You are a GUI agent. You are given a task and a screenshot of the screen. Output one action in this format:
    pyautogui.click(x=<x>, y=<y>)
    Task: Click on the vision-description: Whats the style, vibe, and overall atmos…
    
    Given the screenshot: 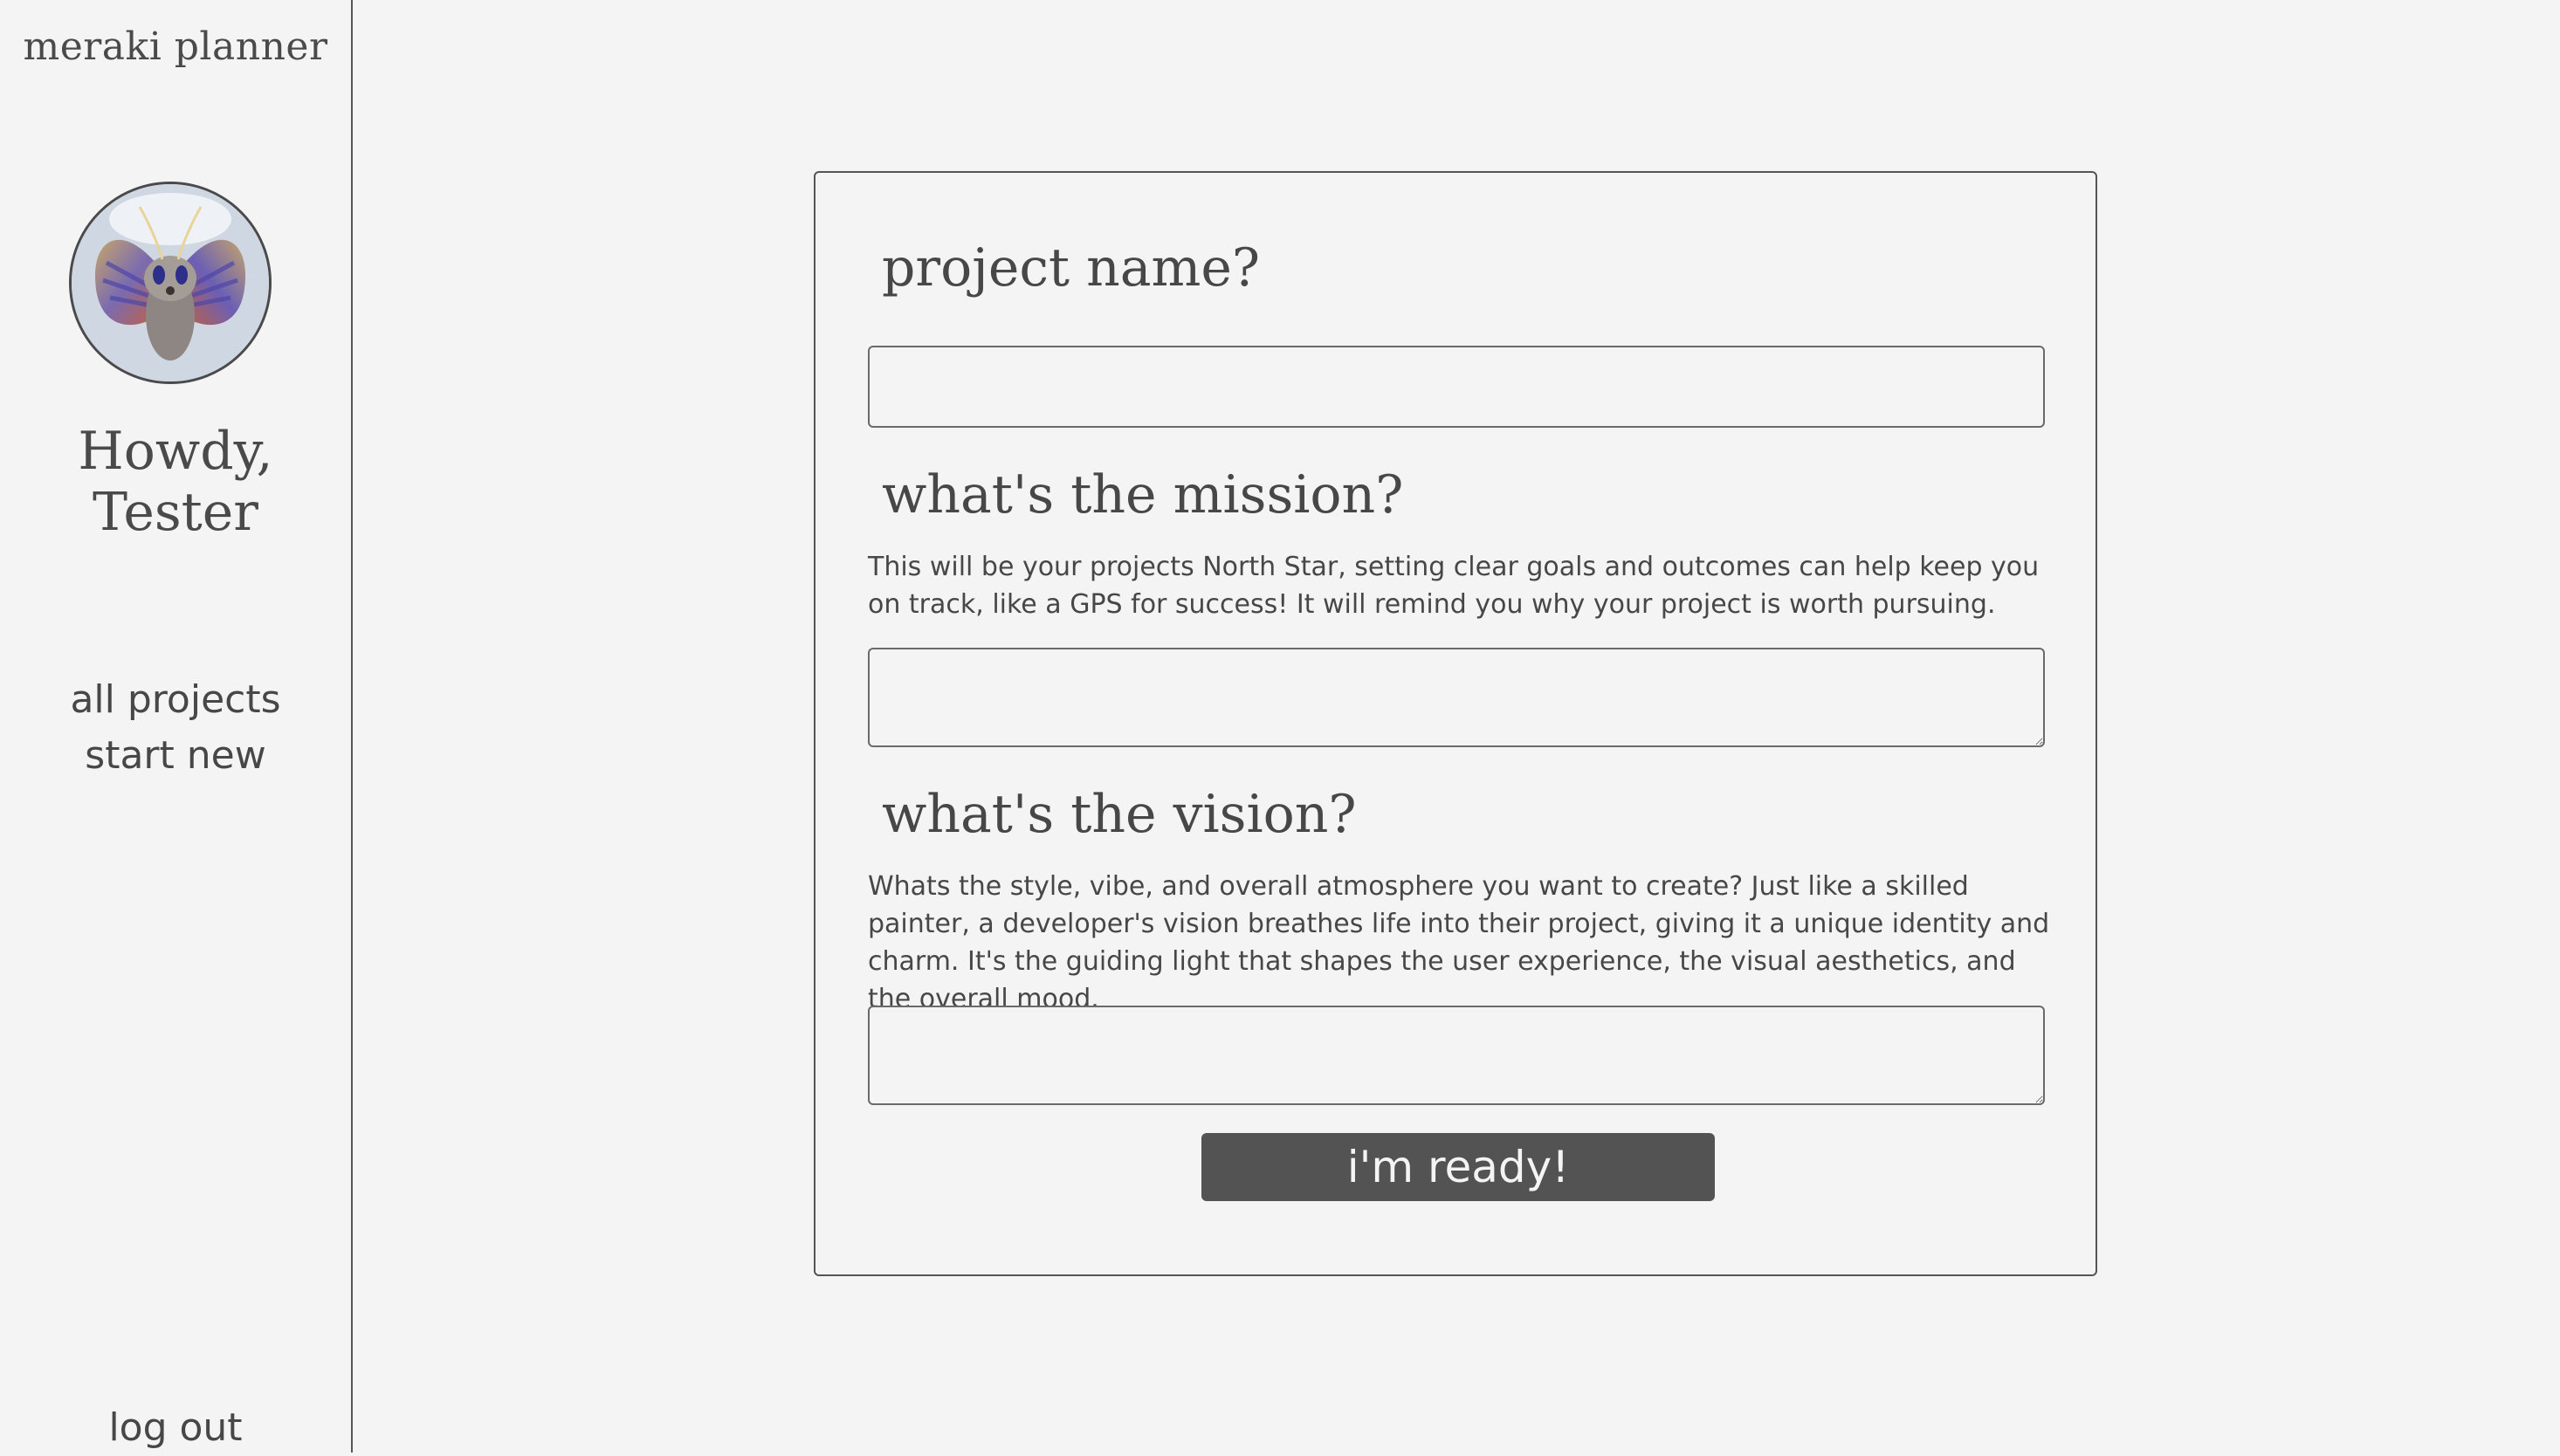 What is the action you would take?
    pyautogui.click(x=1459, y=942)
    